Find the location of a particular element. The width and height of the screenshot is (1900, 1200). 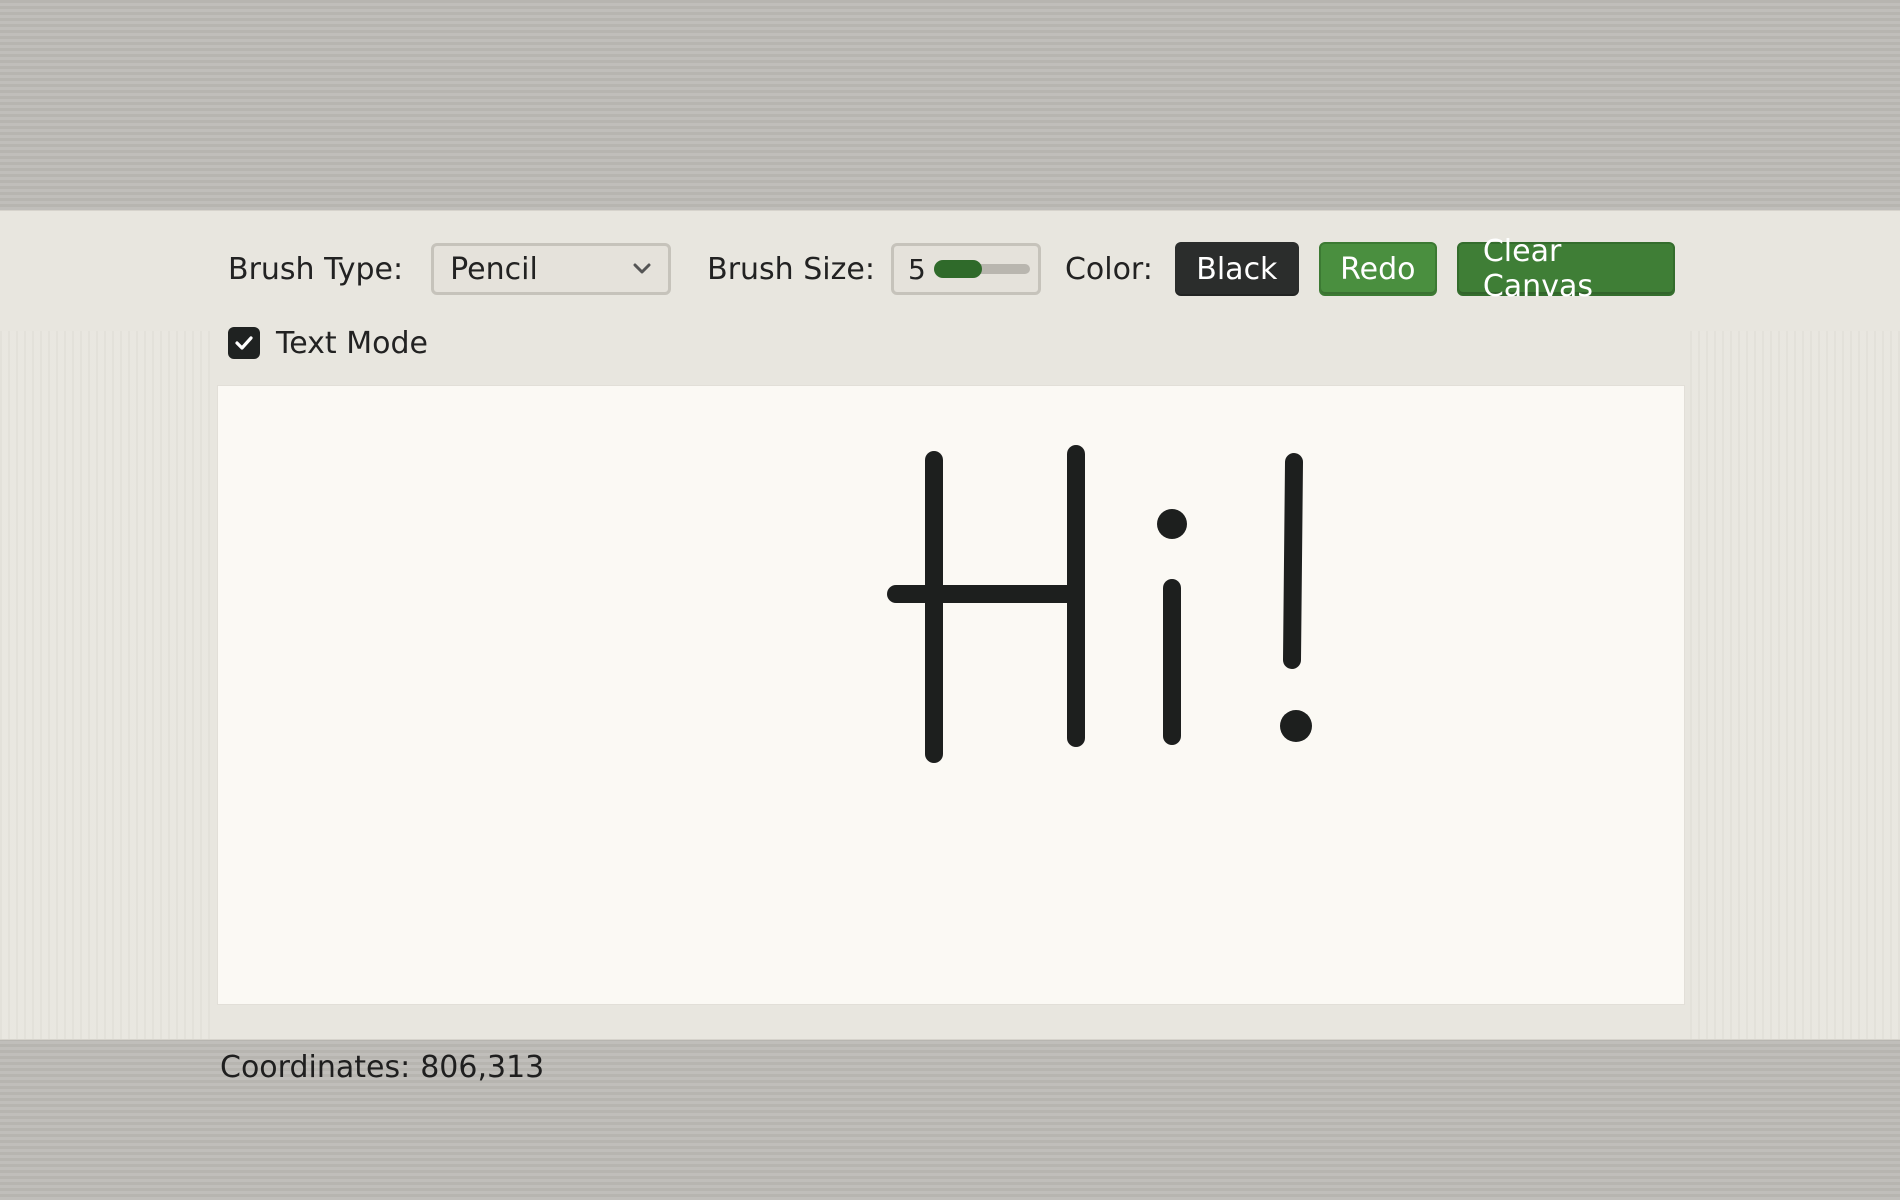

brush-type-value: Pencil is located at coordinates (494, 269).